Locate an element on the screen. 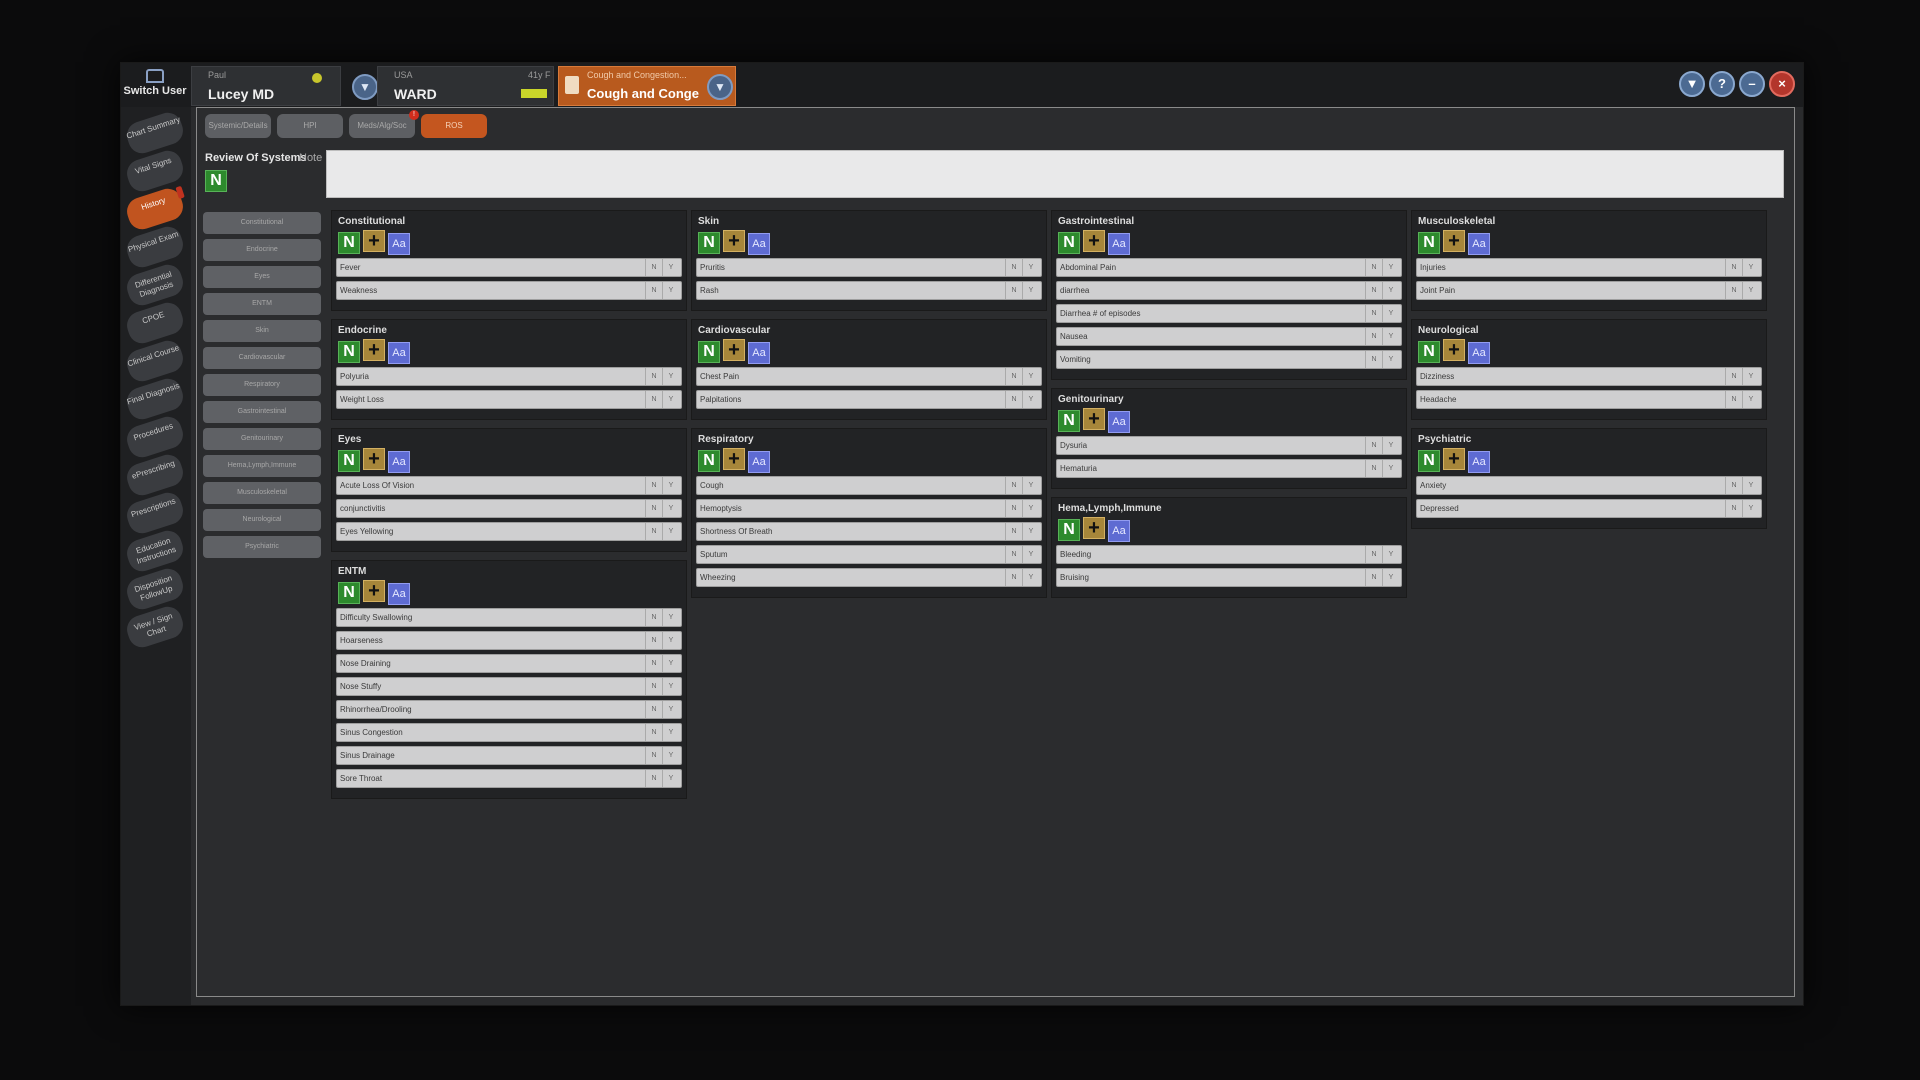 The height and width of the screenshot is (1080, 1920). nav-cpoe: CPOE is located at coordinates (155, 323).